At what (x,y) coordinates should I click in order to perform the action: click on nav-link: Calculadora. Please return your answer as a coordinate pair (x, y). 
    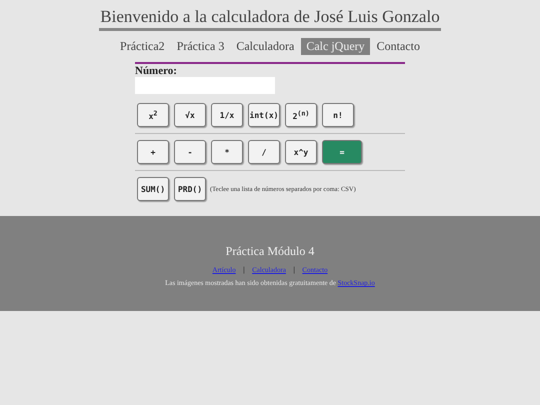
    Looking at the image, I should click on (265, 46).